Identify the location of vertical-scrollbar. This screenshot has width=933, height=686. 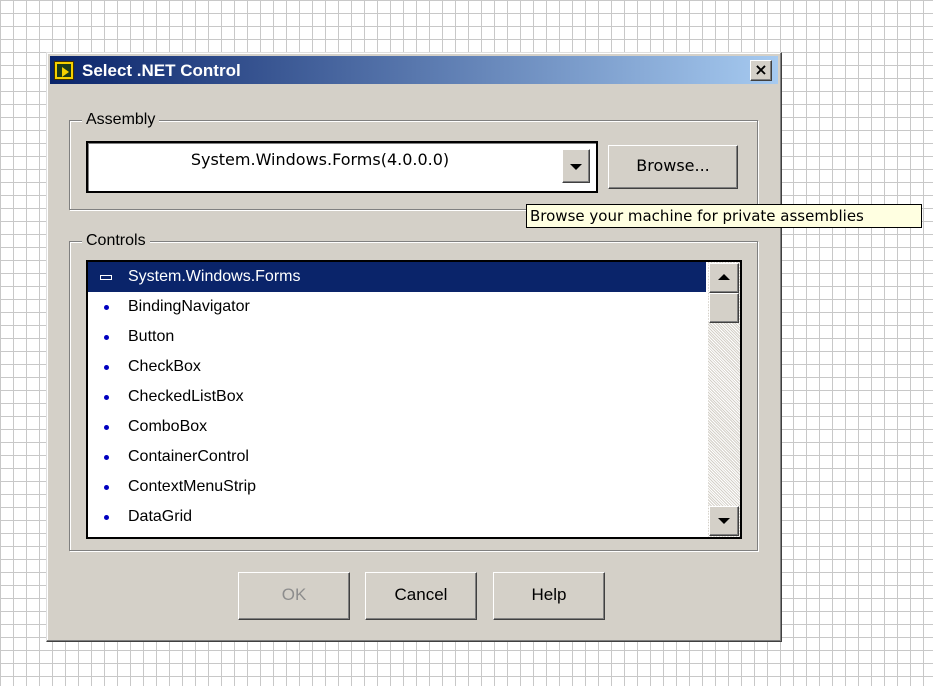
(724, 399).